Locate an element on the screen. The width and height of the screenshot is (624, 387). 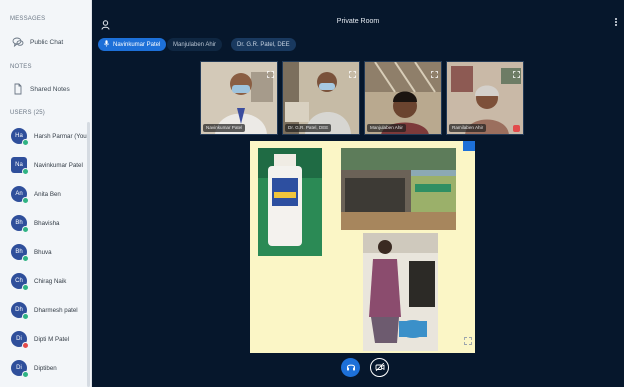
talking-indicator: Navinkumar Patel is located at coordinates (132, 44).